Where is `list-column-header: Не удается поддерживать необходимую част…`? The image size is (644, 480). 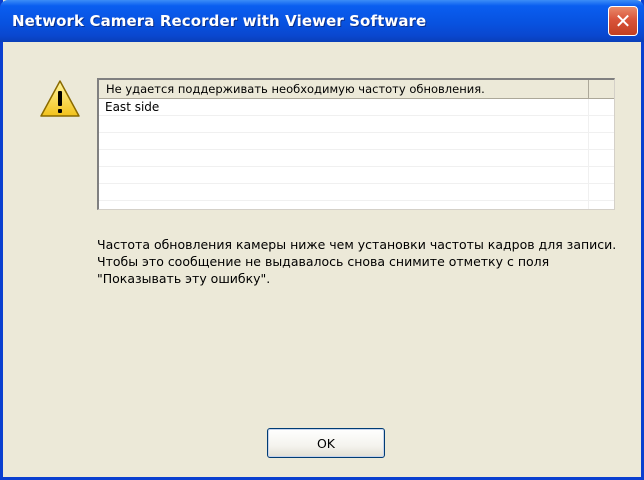 list-column-header: Не удается поддерживать необходимую част… is located at coordinates (344, 89).